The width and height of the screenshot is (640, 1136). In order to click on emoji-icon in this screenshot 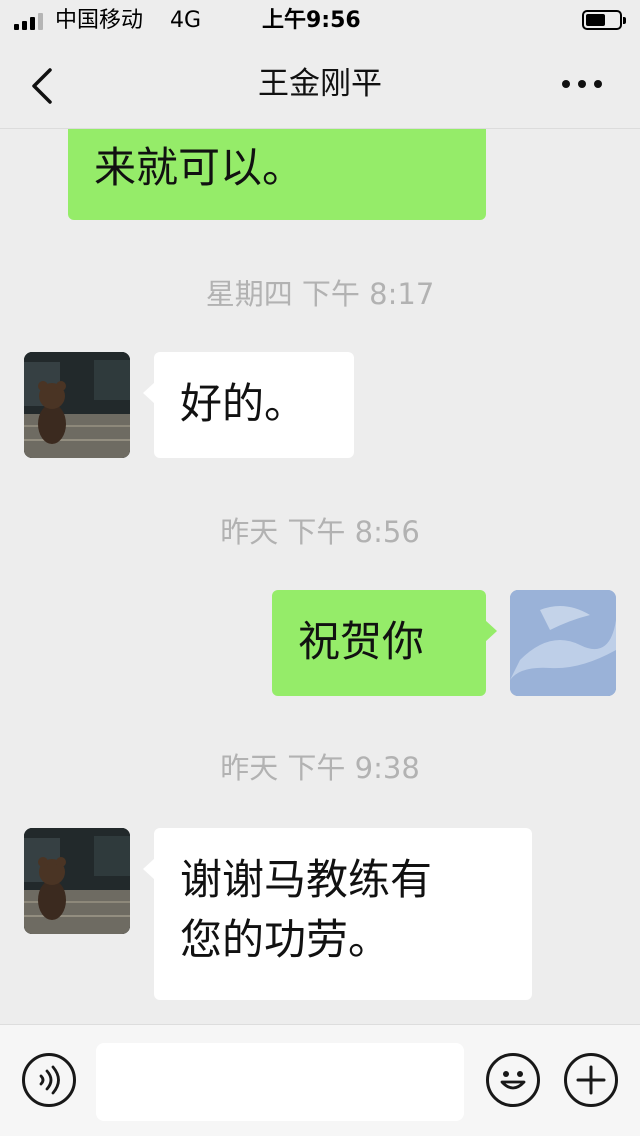, I will do `click(513, 1080)`.